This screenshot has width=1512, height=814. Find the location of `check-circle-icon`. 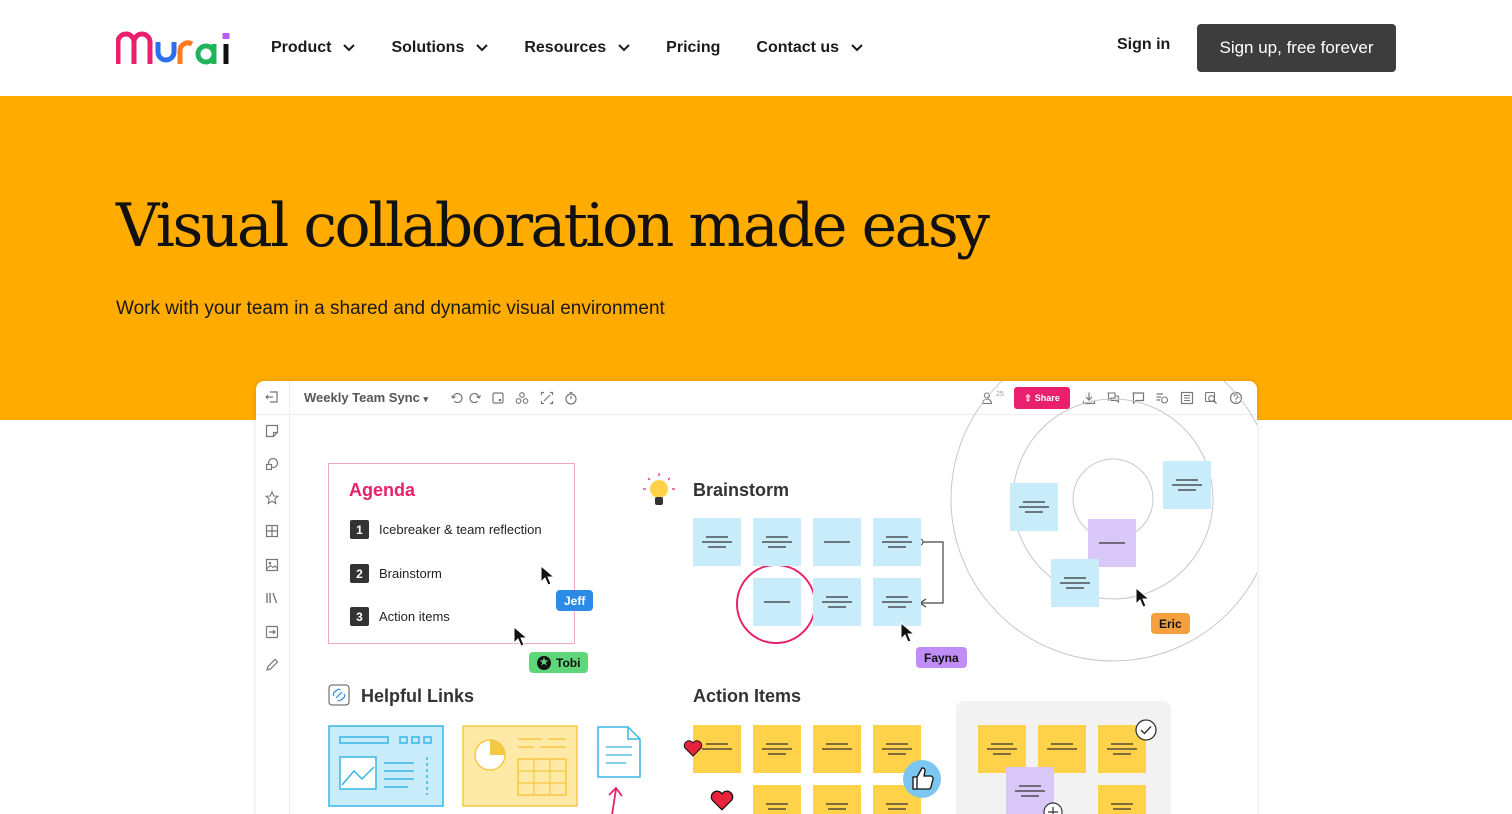

check-circle-icon is located at coordinates (1146, 730).